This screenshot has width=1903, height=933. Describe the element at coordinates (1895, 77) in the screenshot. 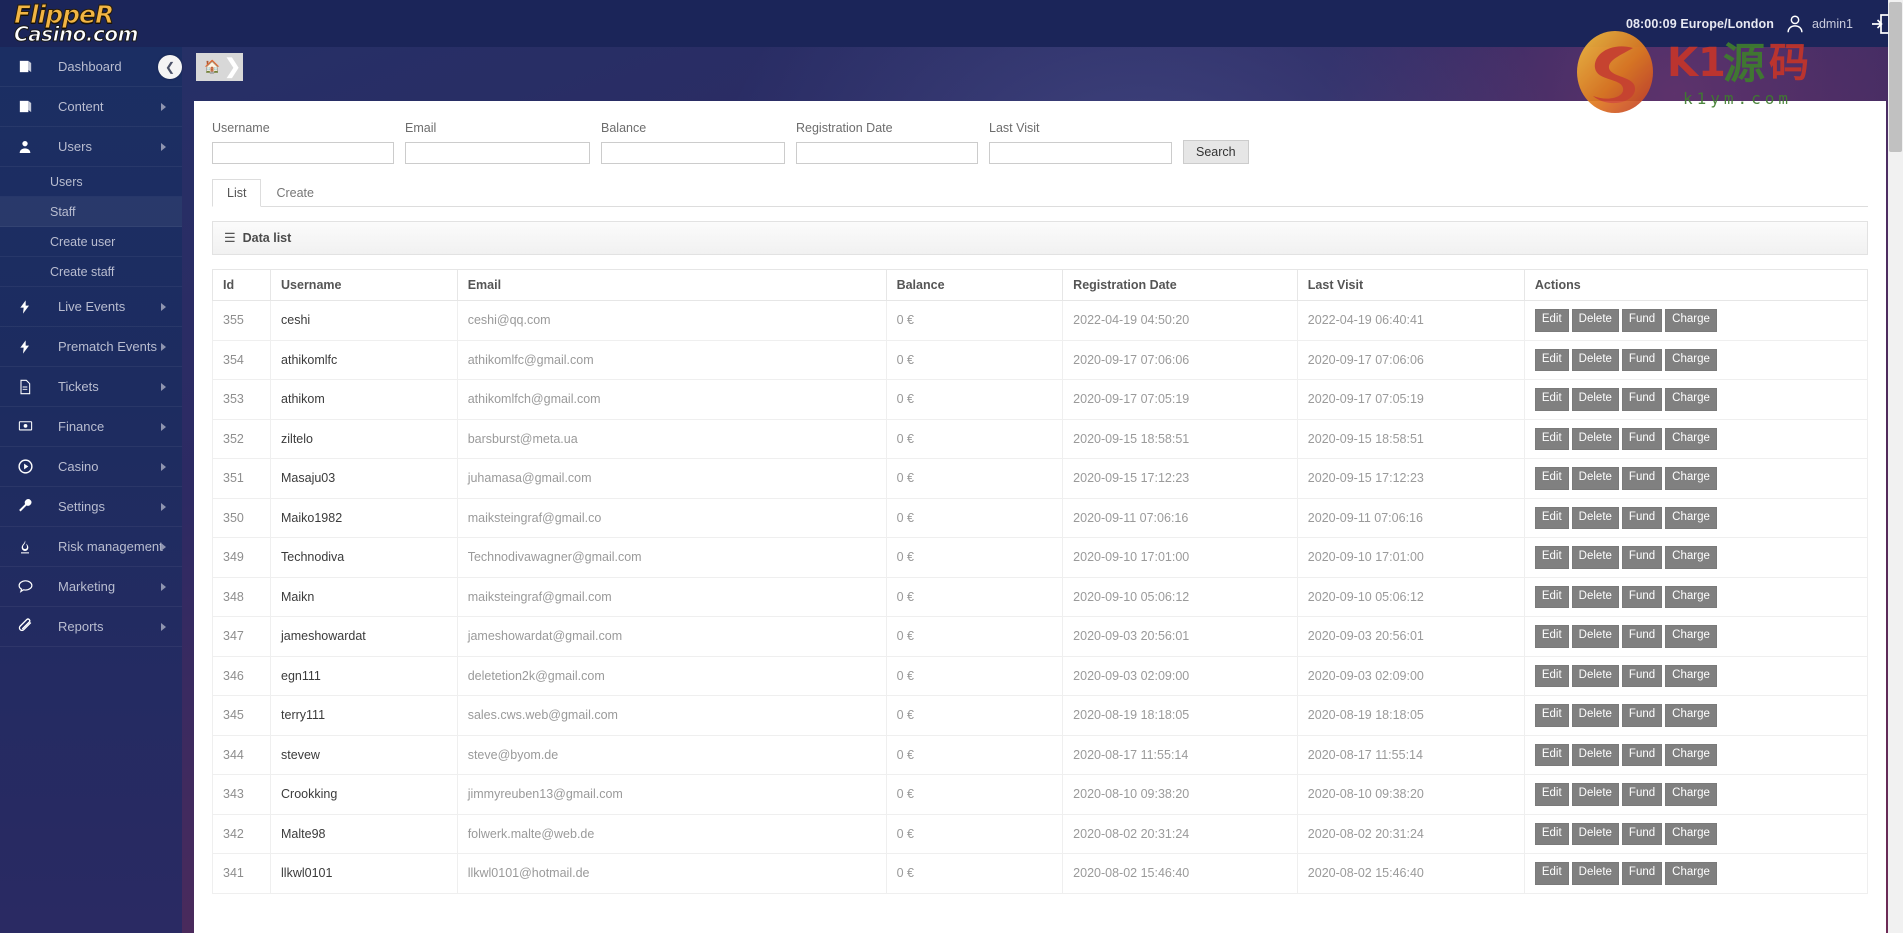

I see `scrollbar-thumb` at that location.